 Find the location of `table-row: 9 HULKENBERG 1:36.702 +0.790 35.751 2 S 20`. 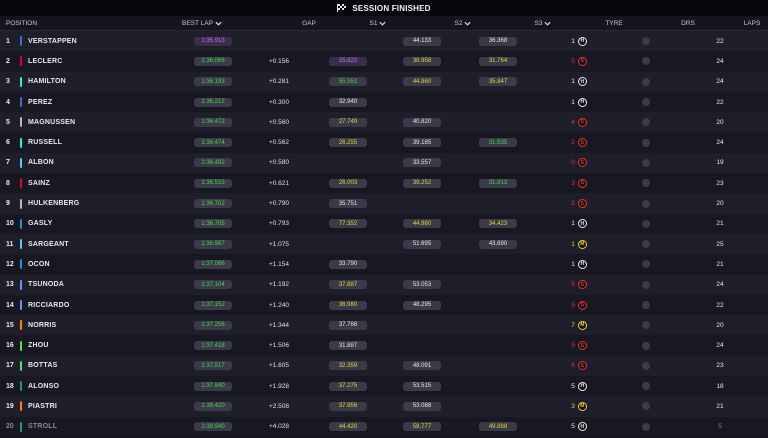

table-row: 9 HULKENBERG 1:36.702 +0.790 35.751 2 S 20 is located at coordinates (384, 203).